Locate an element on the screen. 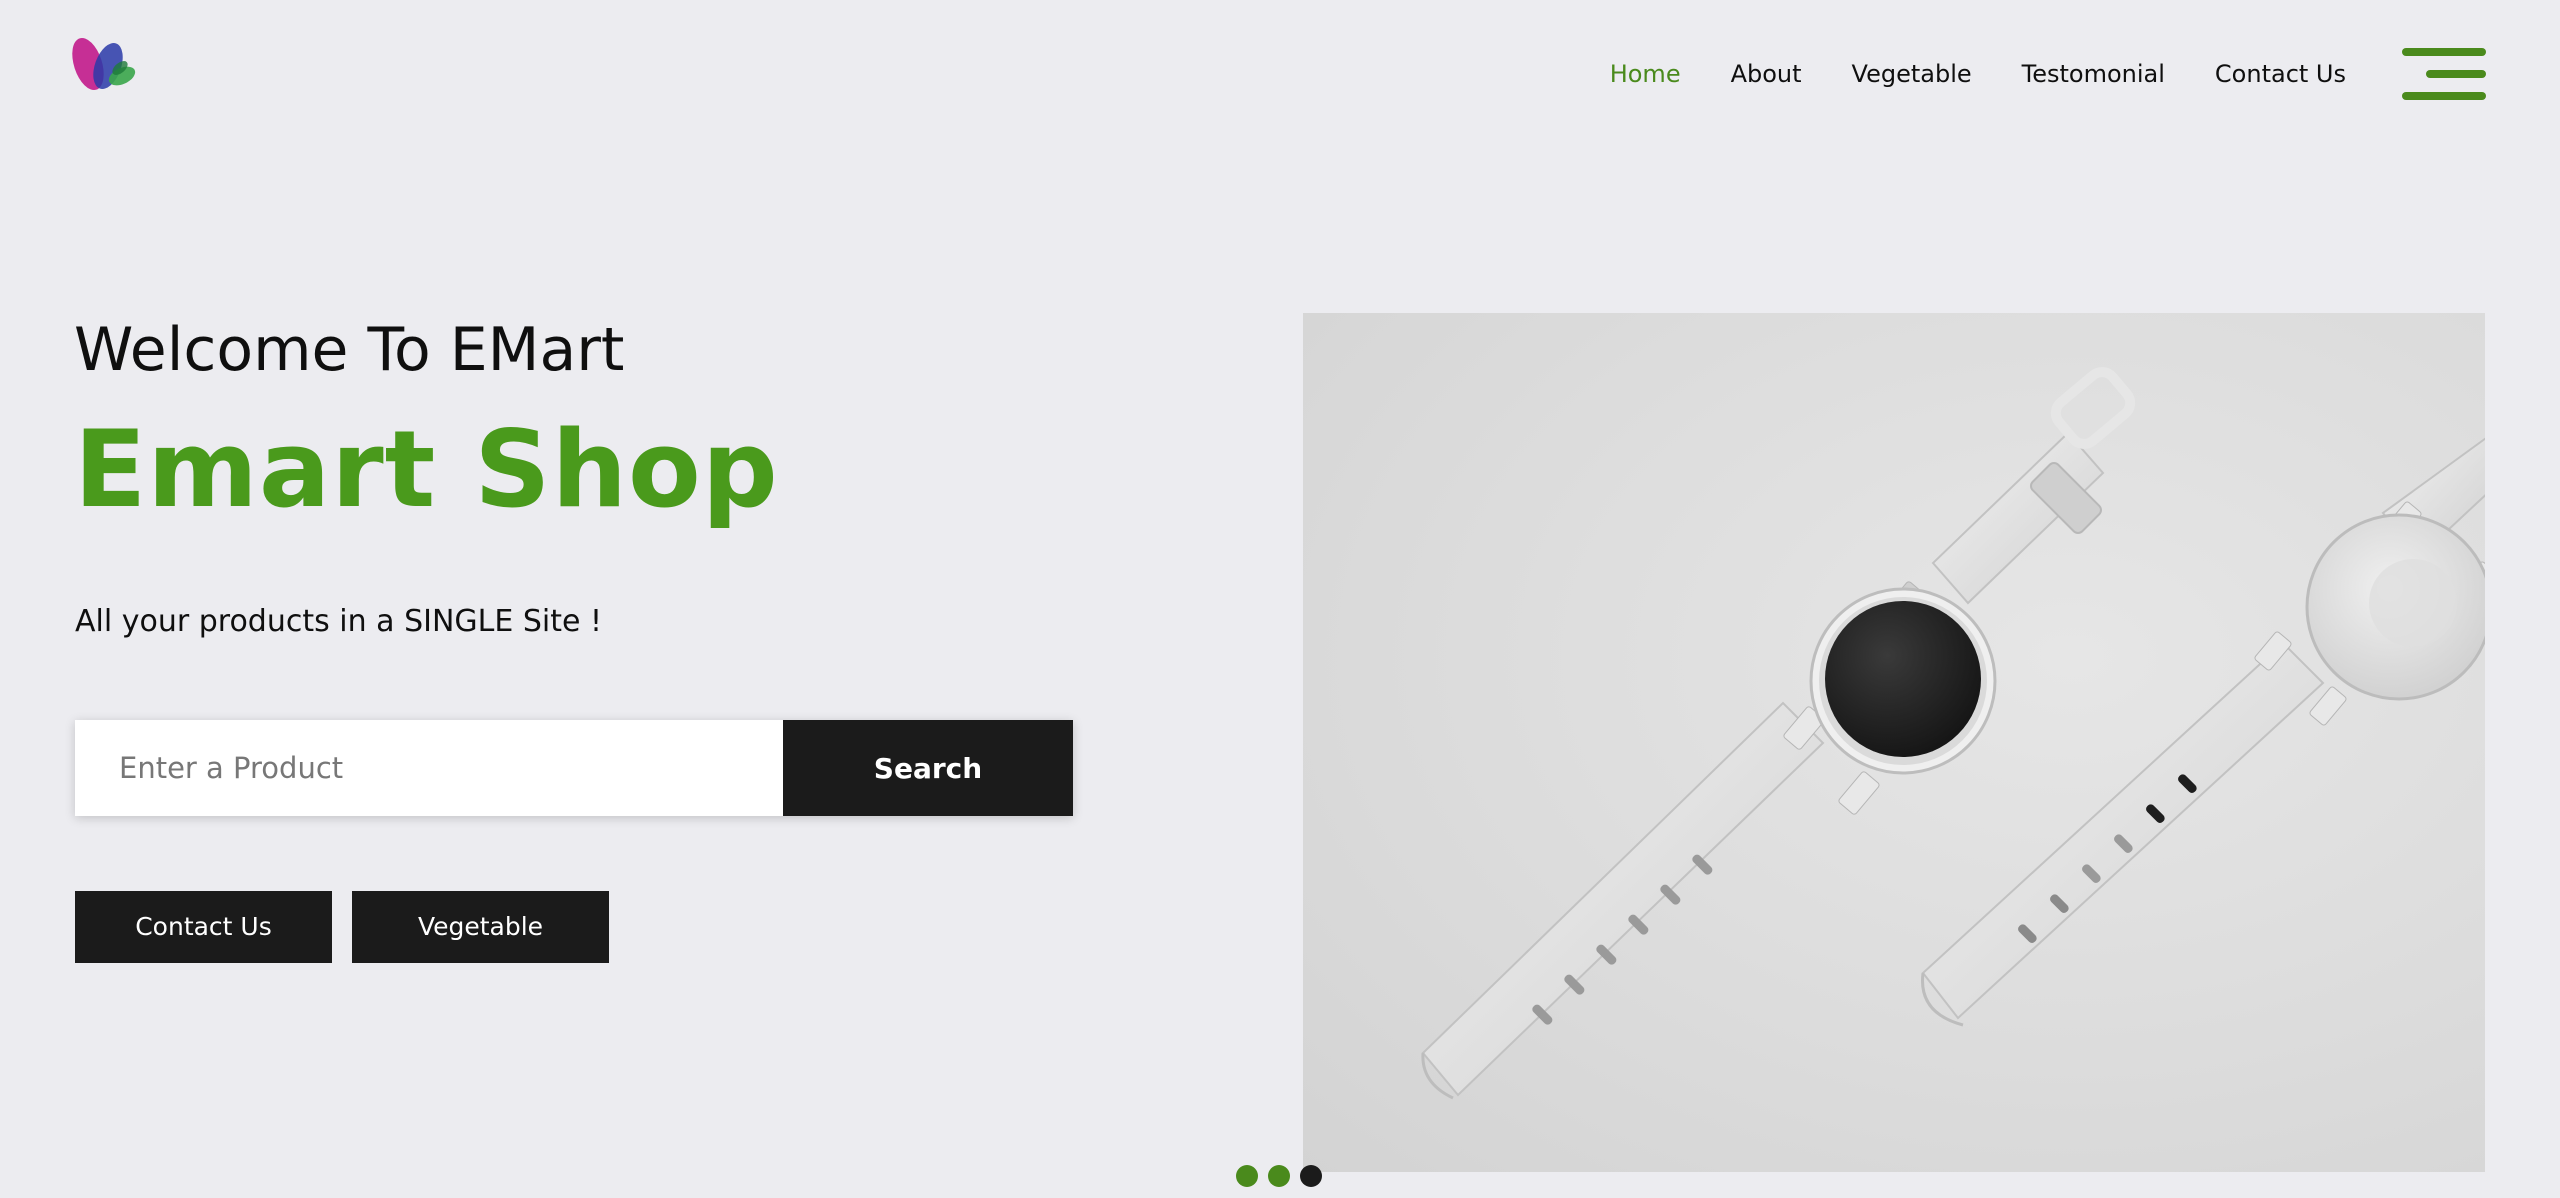 The width and height of the screenshot is (2560, 1198). brand-title: Emart Shop is located at coordinates (426, 469).